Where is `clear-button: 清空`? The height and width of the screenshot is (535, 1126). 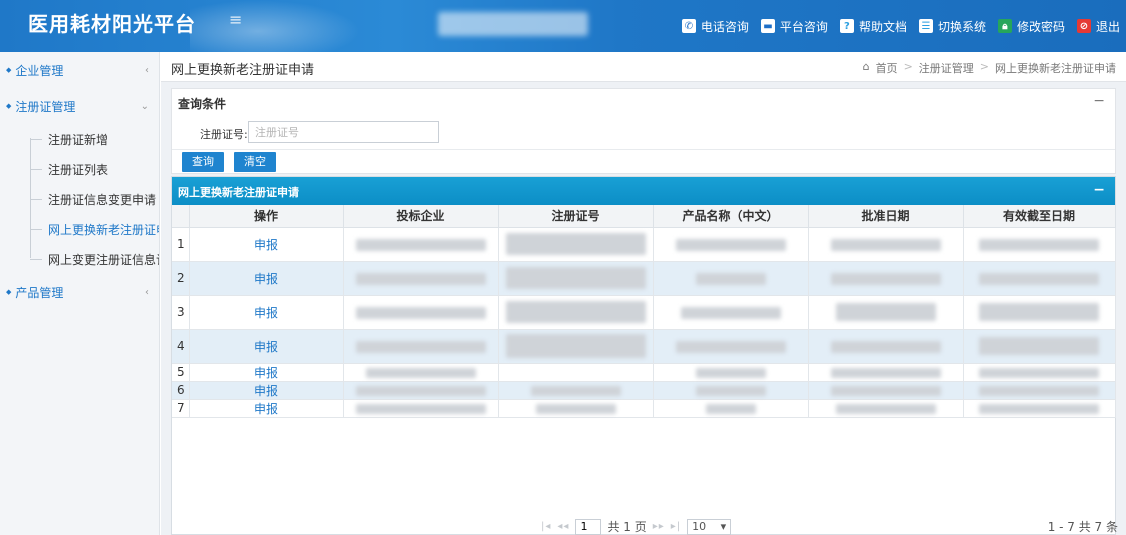
clear-button: 清空 is located at coordinates (255, 162).